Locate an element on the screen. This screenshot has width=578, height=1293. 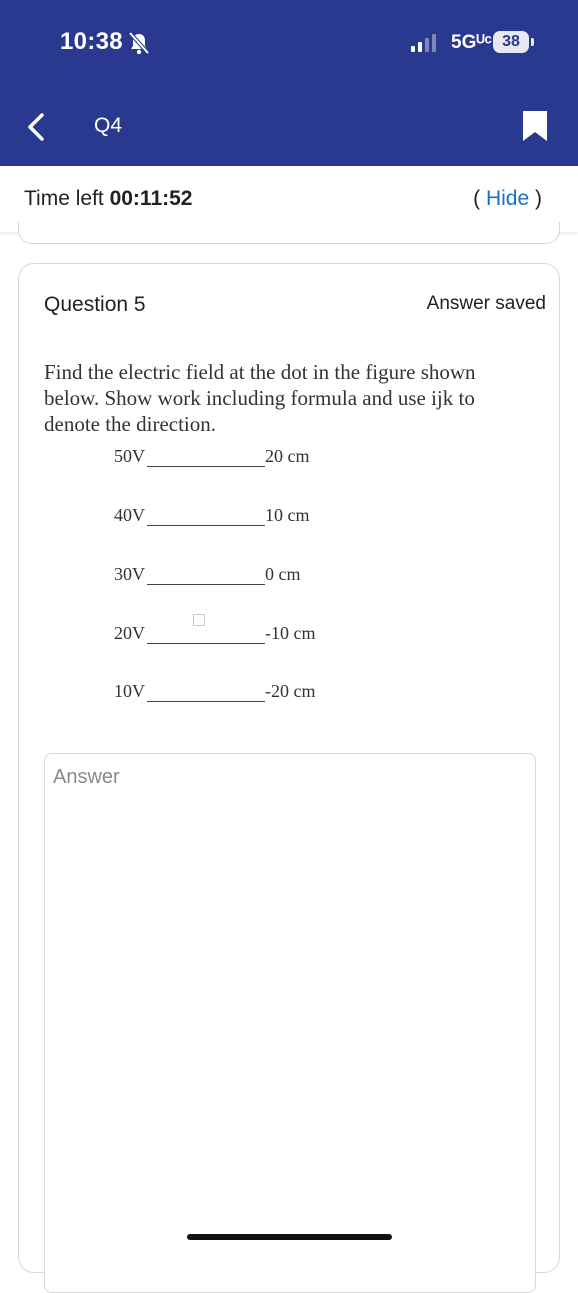
answer-placeholder: Answer is located at coordinates (86, 777).